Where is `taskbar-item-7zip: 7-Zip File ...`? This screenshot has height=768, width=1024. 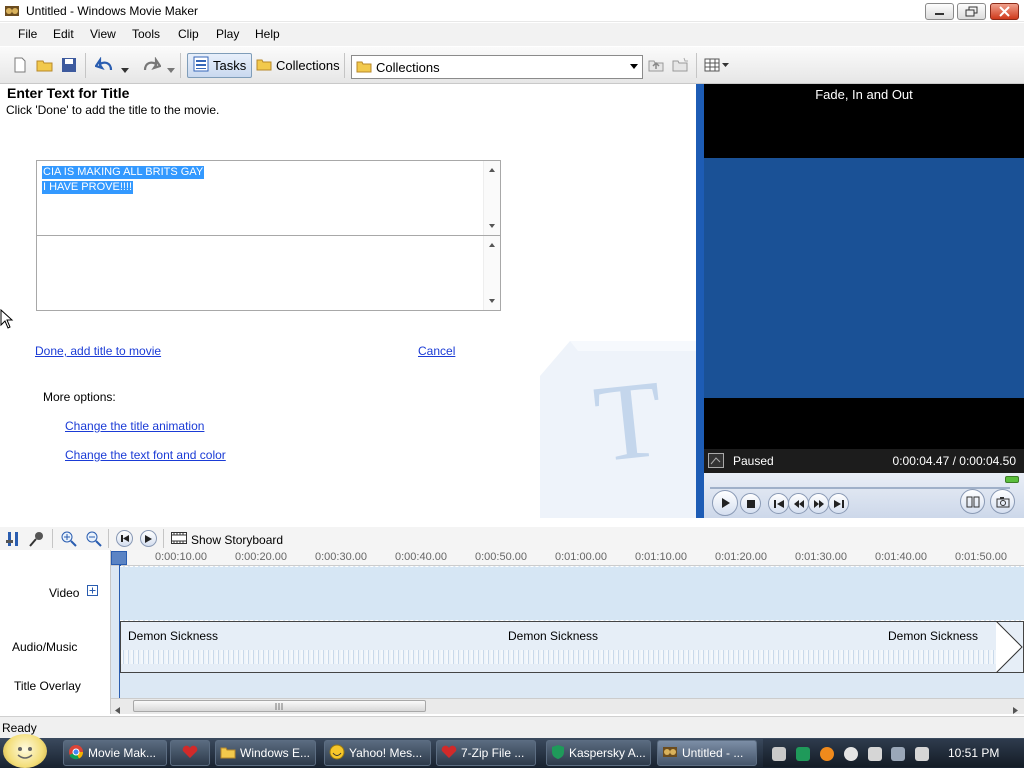
taskbar-item-7zip: 7-Zip File ... is located at coordinates (486, 753).